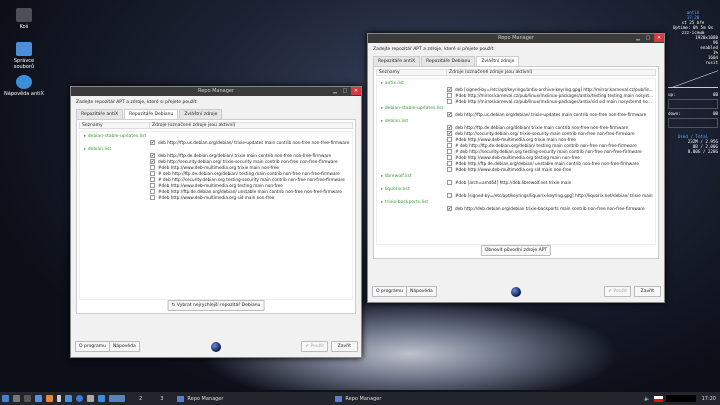 The image size is (720, 405). What do you see at coordinates (59, 398) in the screenshot?
I see `trash-icon` at bounding box center [59, 398].